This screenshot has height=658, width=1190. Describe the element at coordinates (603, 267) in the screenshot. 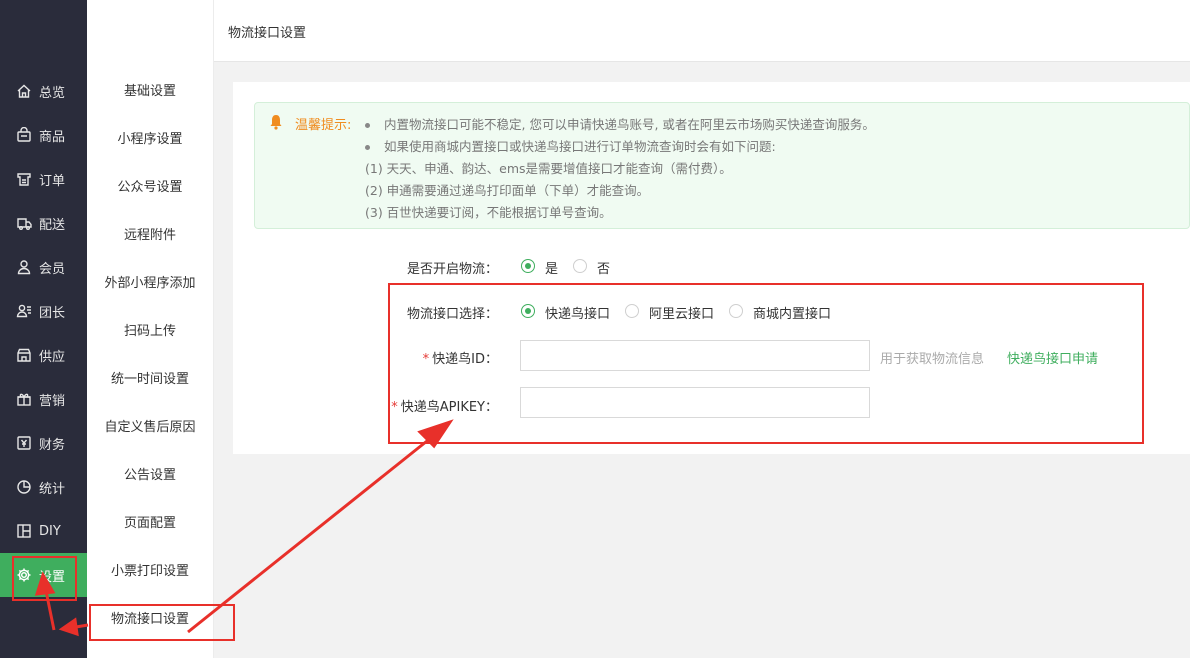

I see `enable-no-label: 否` at that location.